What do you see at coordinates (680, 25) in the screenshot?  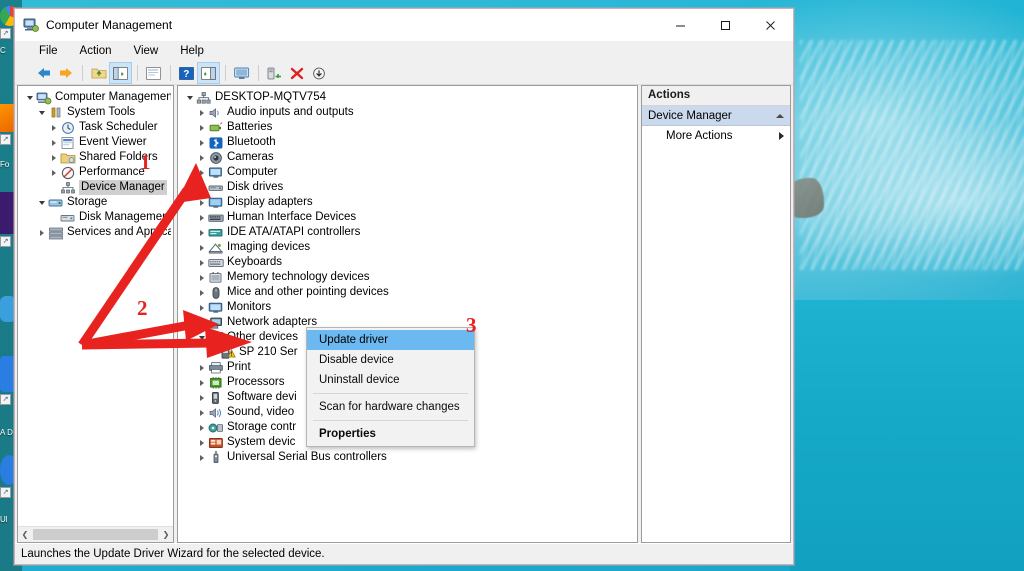 I see `minimize-button` at bounding box center [680, 25].